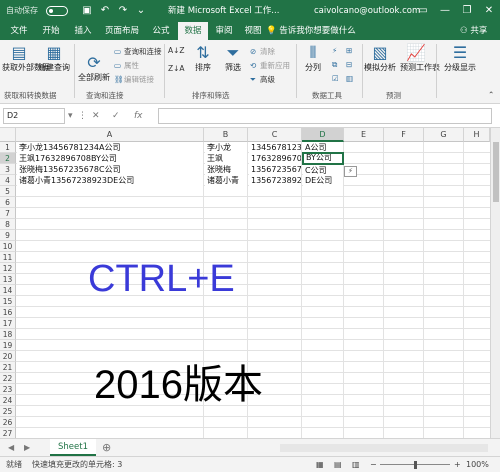  What do you see at coordinates (87, 11) in the screenshot?
I see `save-icon: ▣` at bounding box center [87, 11].